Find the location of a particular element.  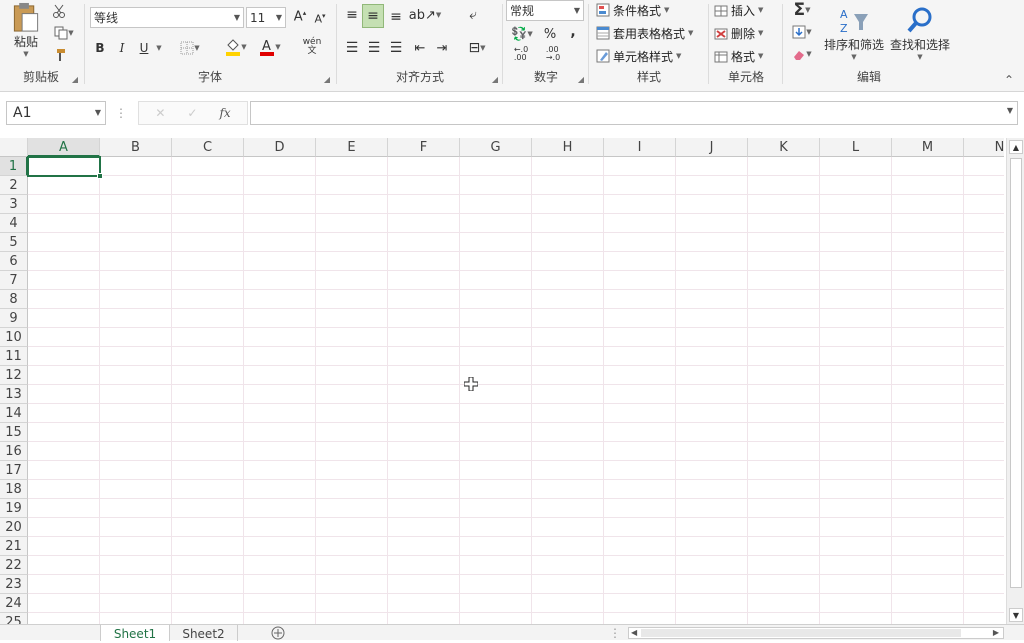

row-header-25: 25 is located at coordinates (14, 618).